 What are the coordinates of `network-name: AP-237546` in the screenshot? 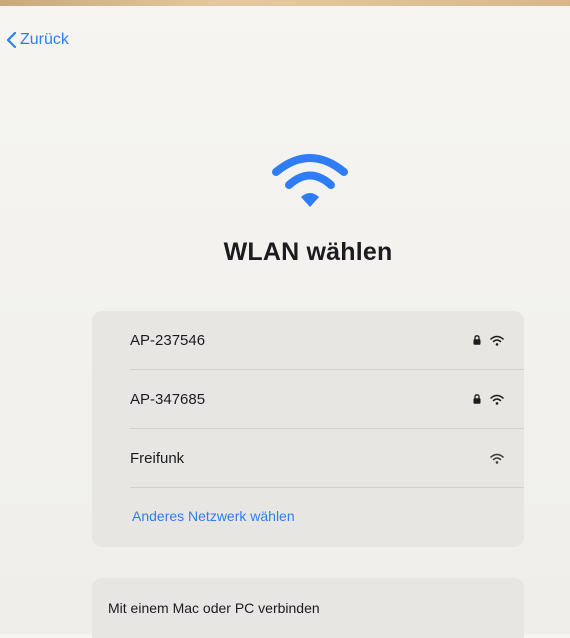 It's located at (168, 340).